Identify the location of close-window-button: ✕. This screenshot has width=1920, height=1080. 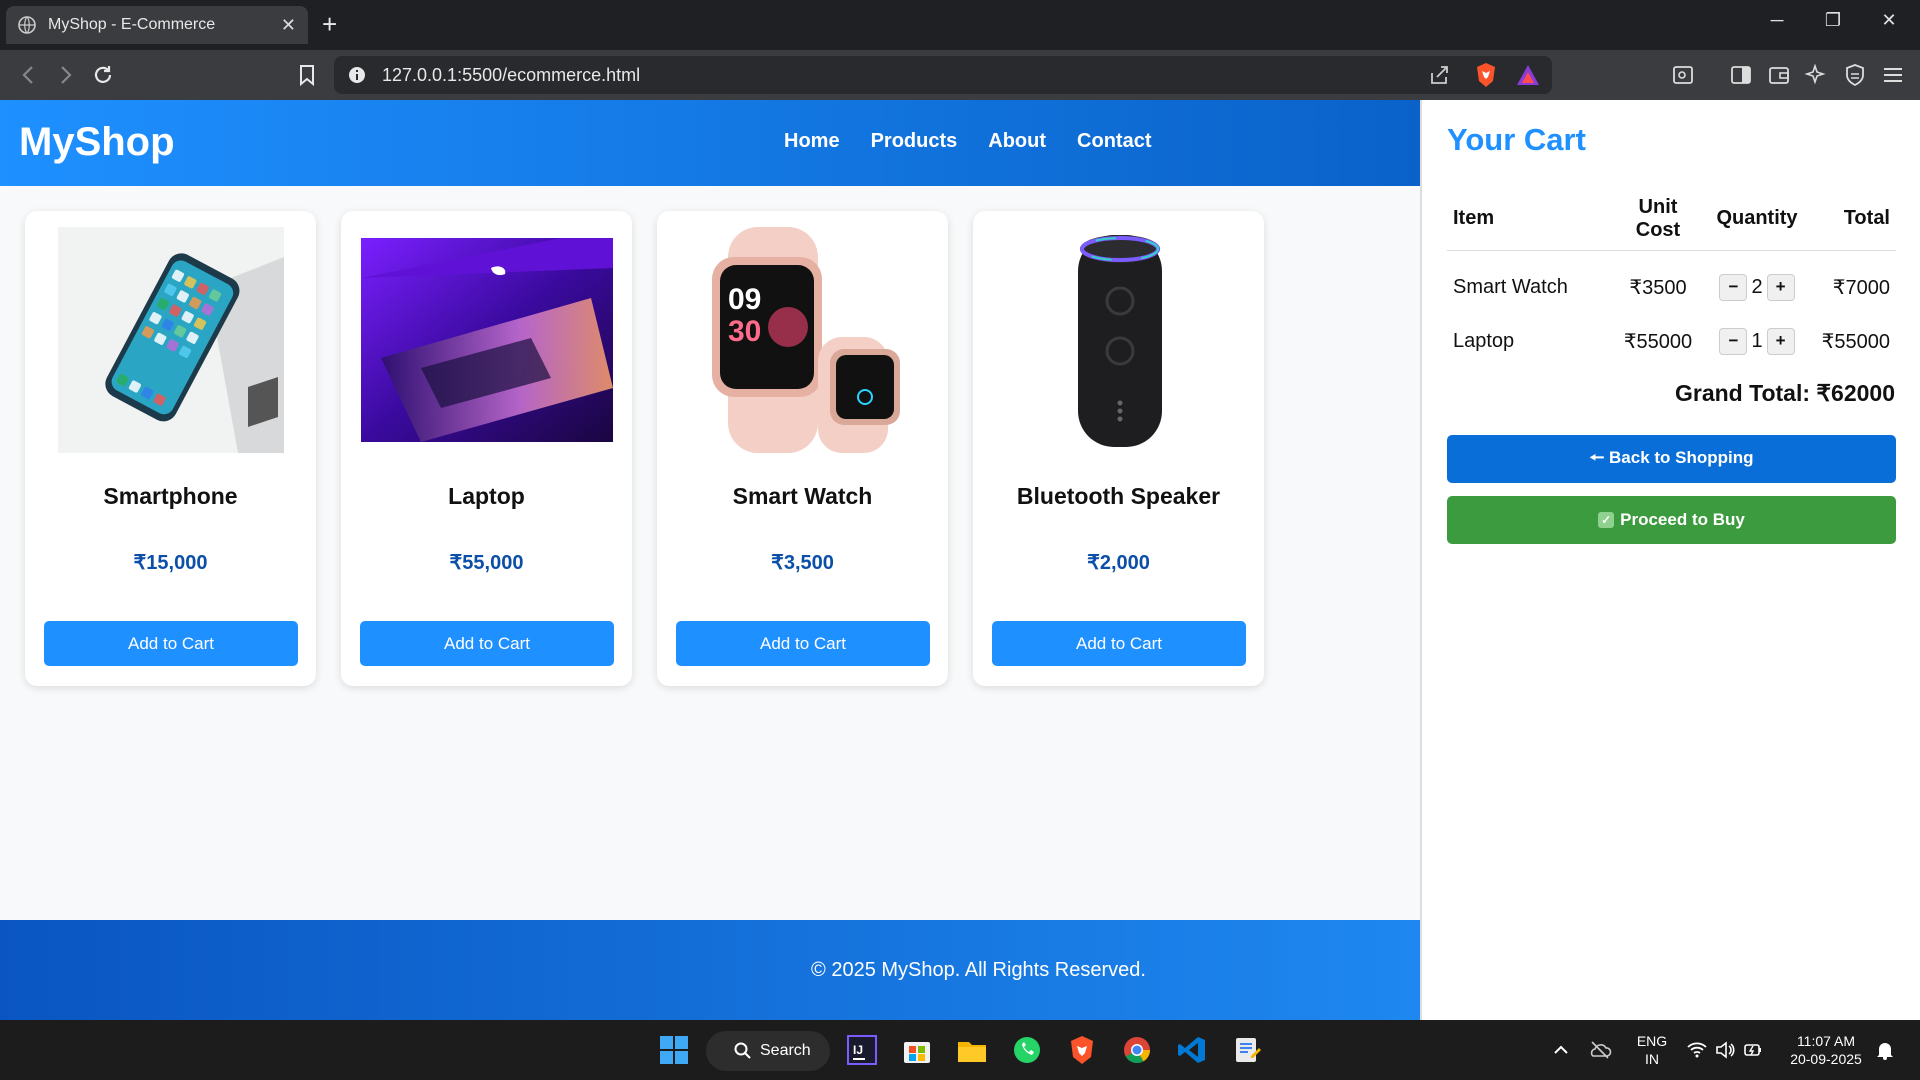
(1889, 20).